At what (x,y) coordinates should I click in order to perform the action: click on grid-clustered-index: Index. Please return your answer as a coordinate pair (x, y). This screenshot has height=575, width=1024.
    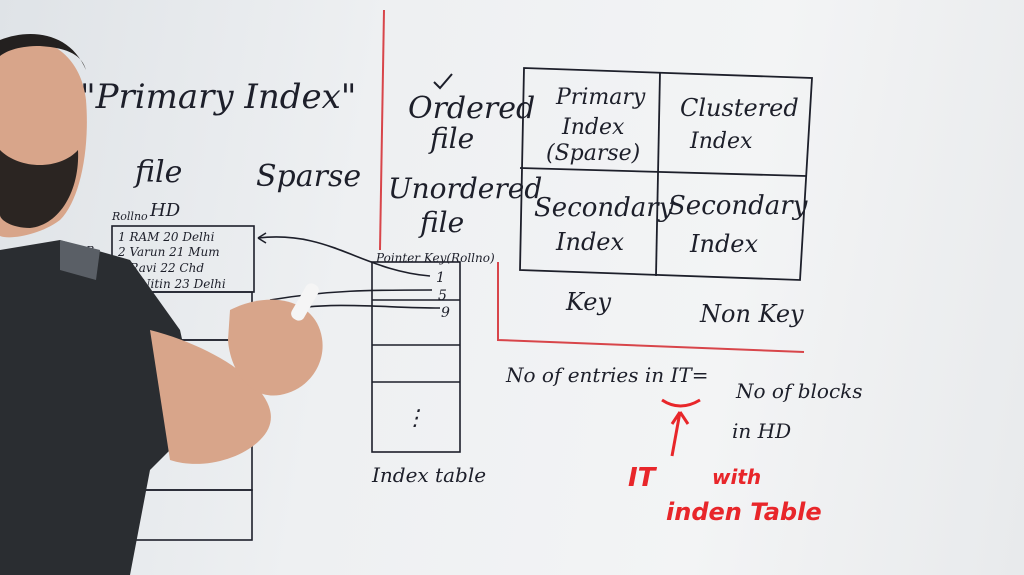
    Looking at the image, I should click on (721, 141).